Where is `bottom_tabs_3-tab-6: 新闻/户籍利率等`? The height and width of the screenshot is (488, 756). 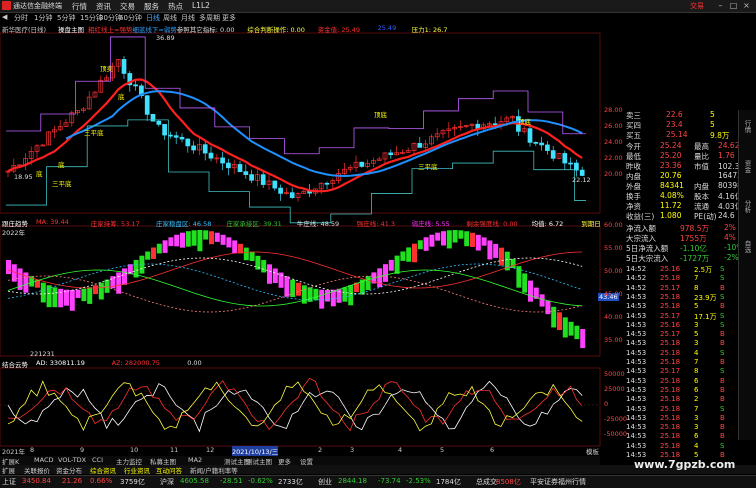 bottom_tabs_3-tab-6: 新闻/户籍利率等 is located at coordinates (214, 470).